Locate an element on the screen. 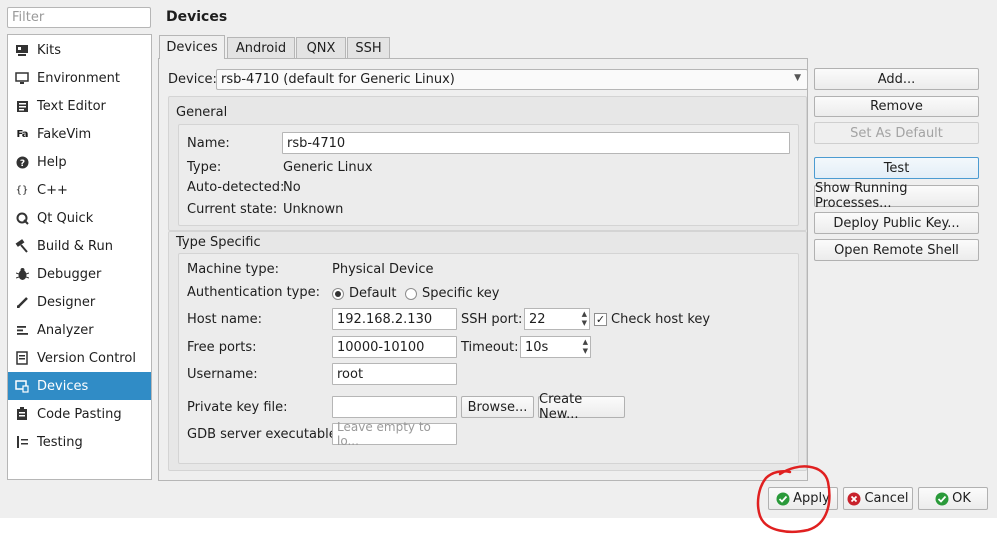 This screenshot has height=538, width=997. sidebar-item-qt-quick: Qt Quick is located at coordinates (79, 218).